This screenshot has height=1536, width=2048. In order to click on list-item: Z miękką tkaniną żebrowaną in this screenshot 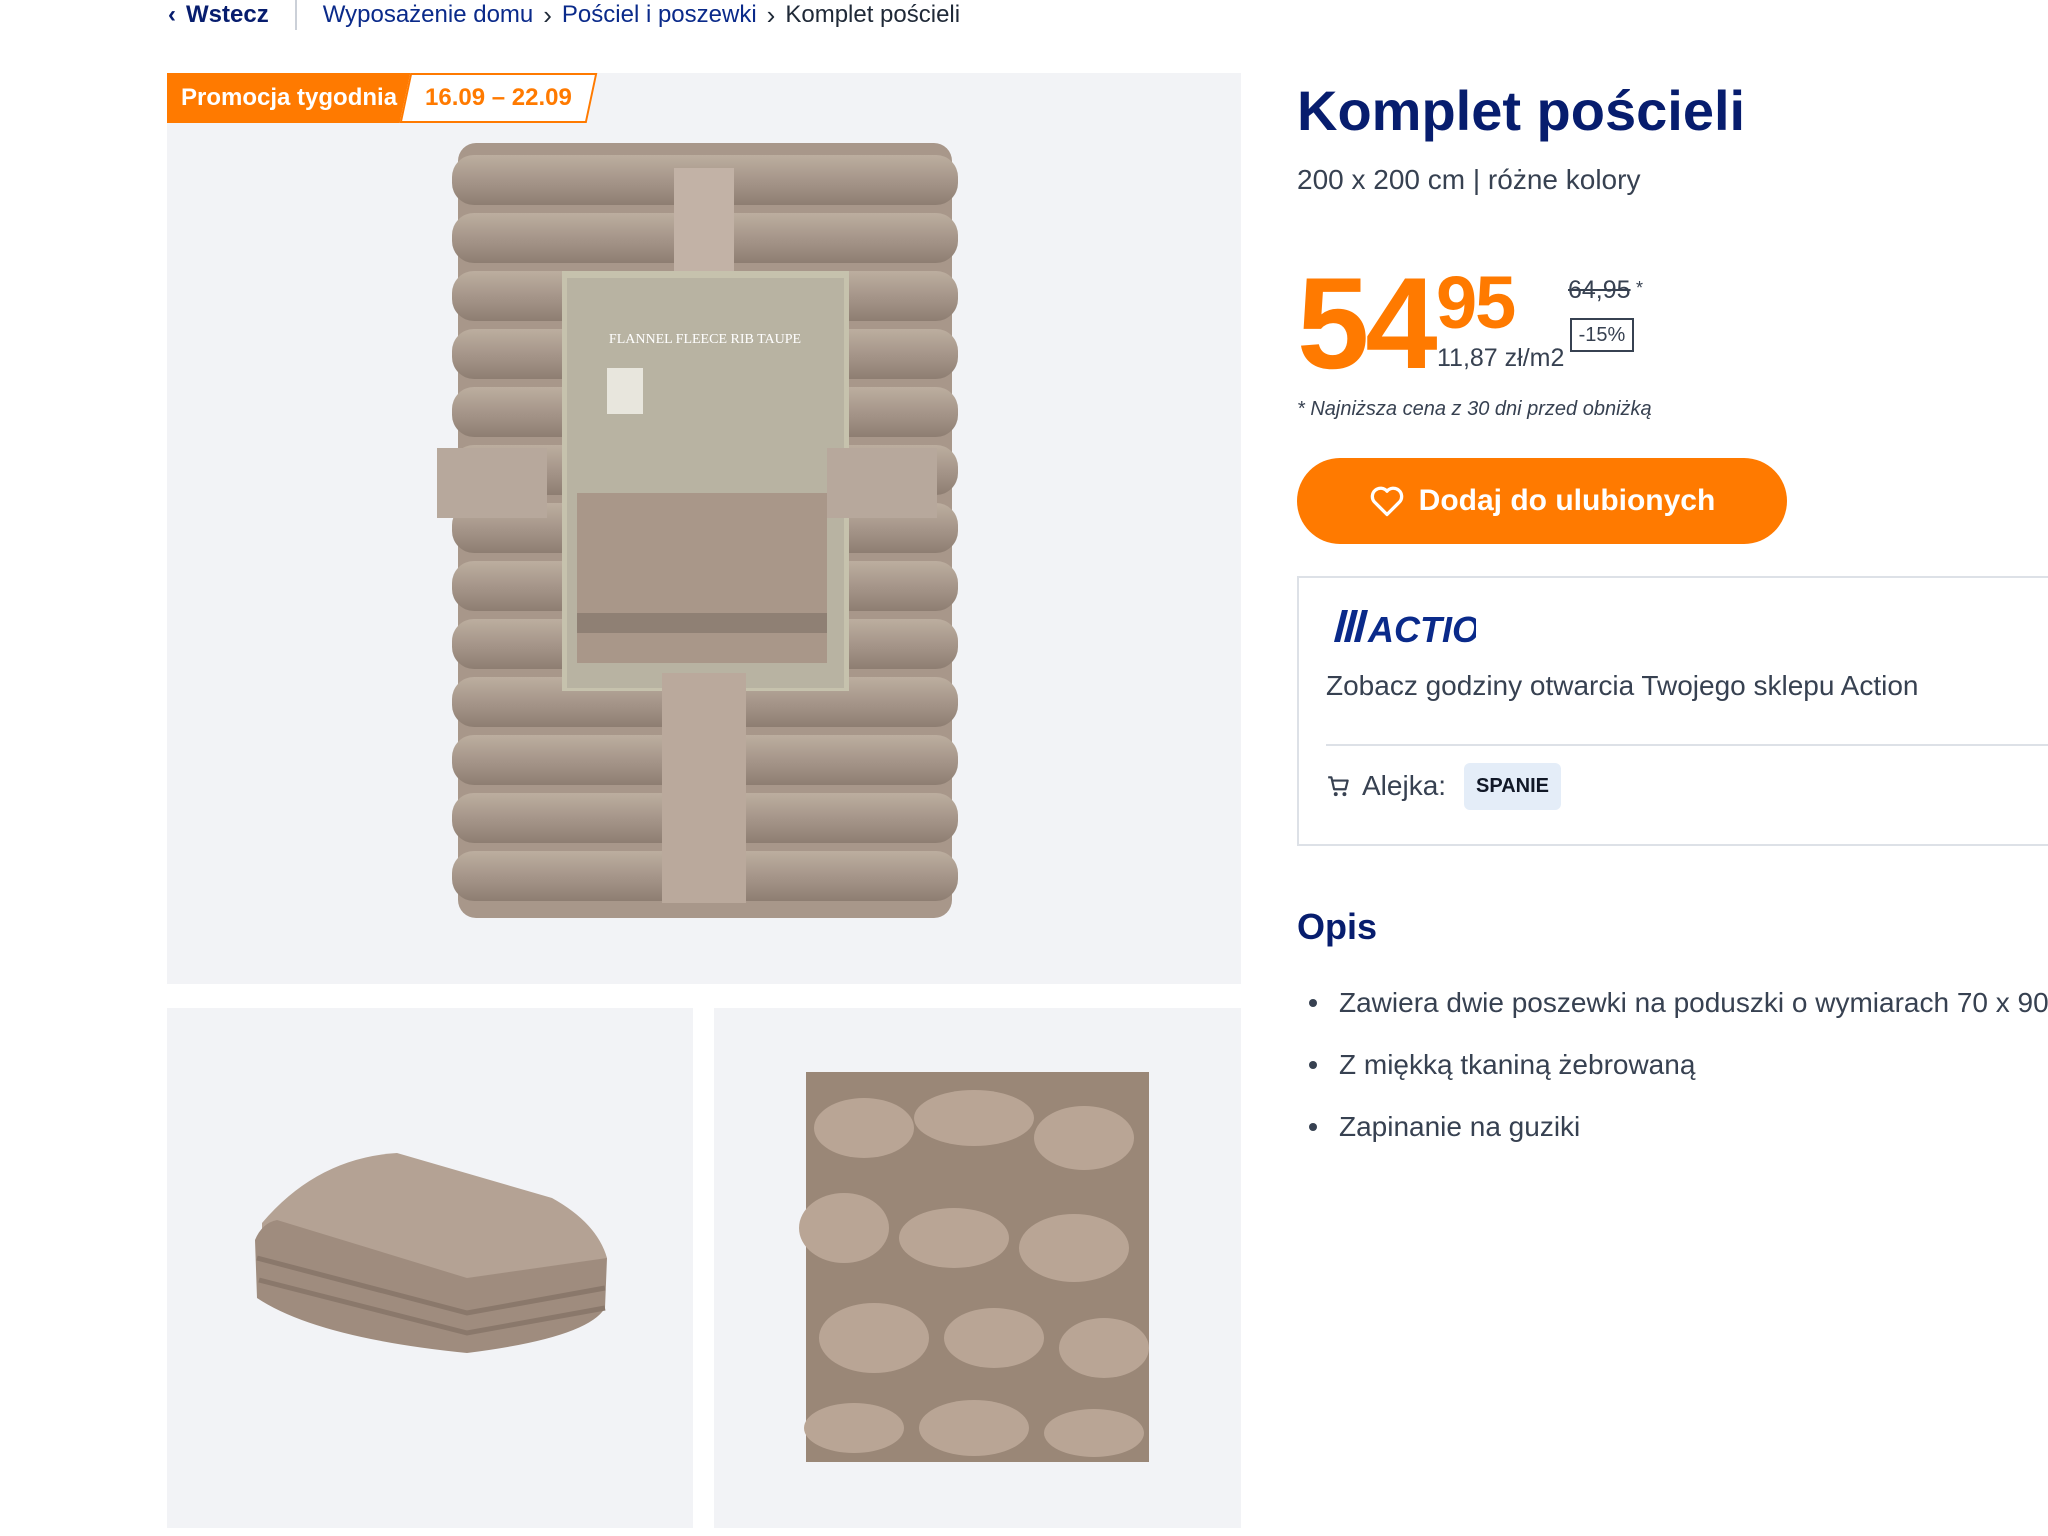, I will do `click(1672, 1065)`.